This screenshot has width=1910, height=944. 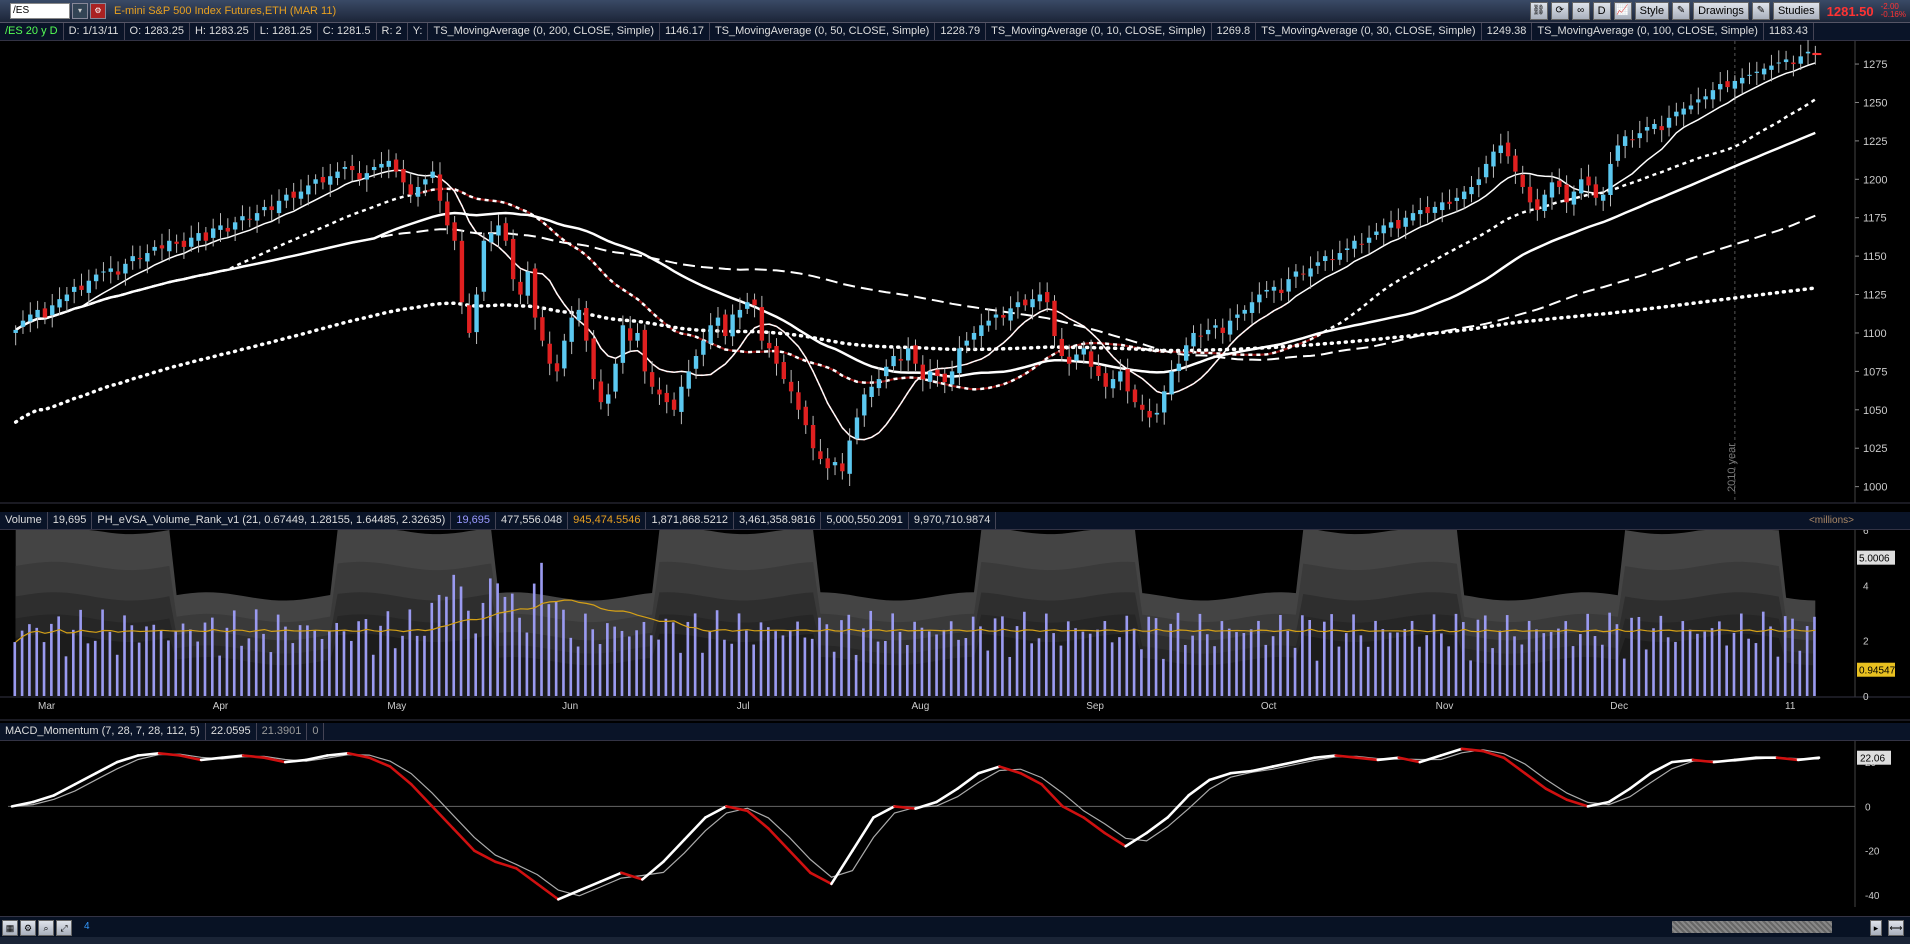 I want to click on settings-icon: ⚙, so click(x=28, y=928).